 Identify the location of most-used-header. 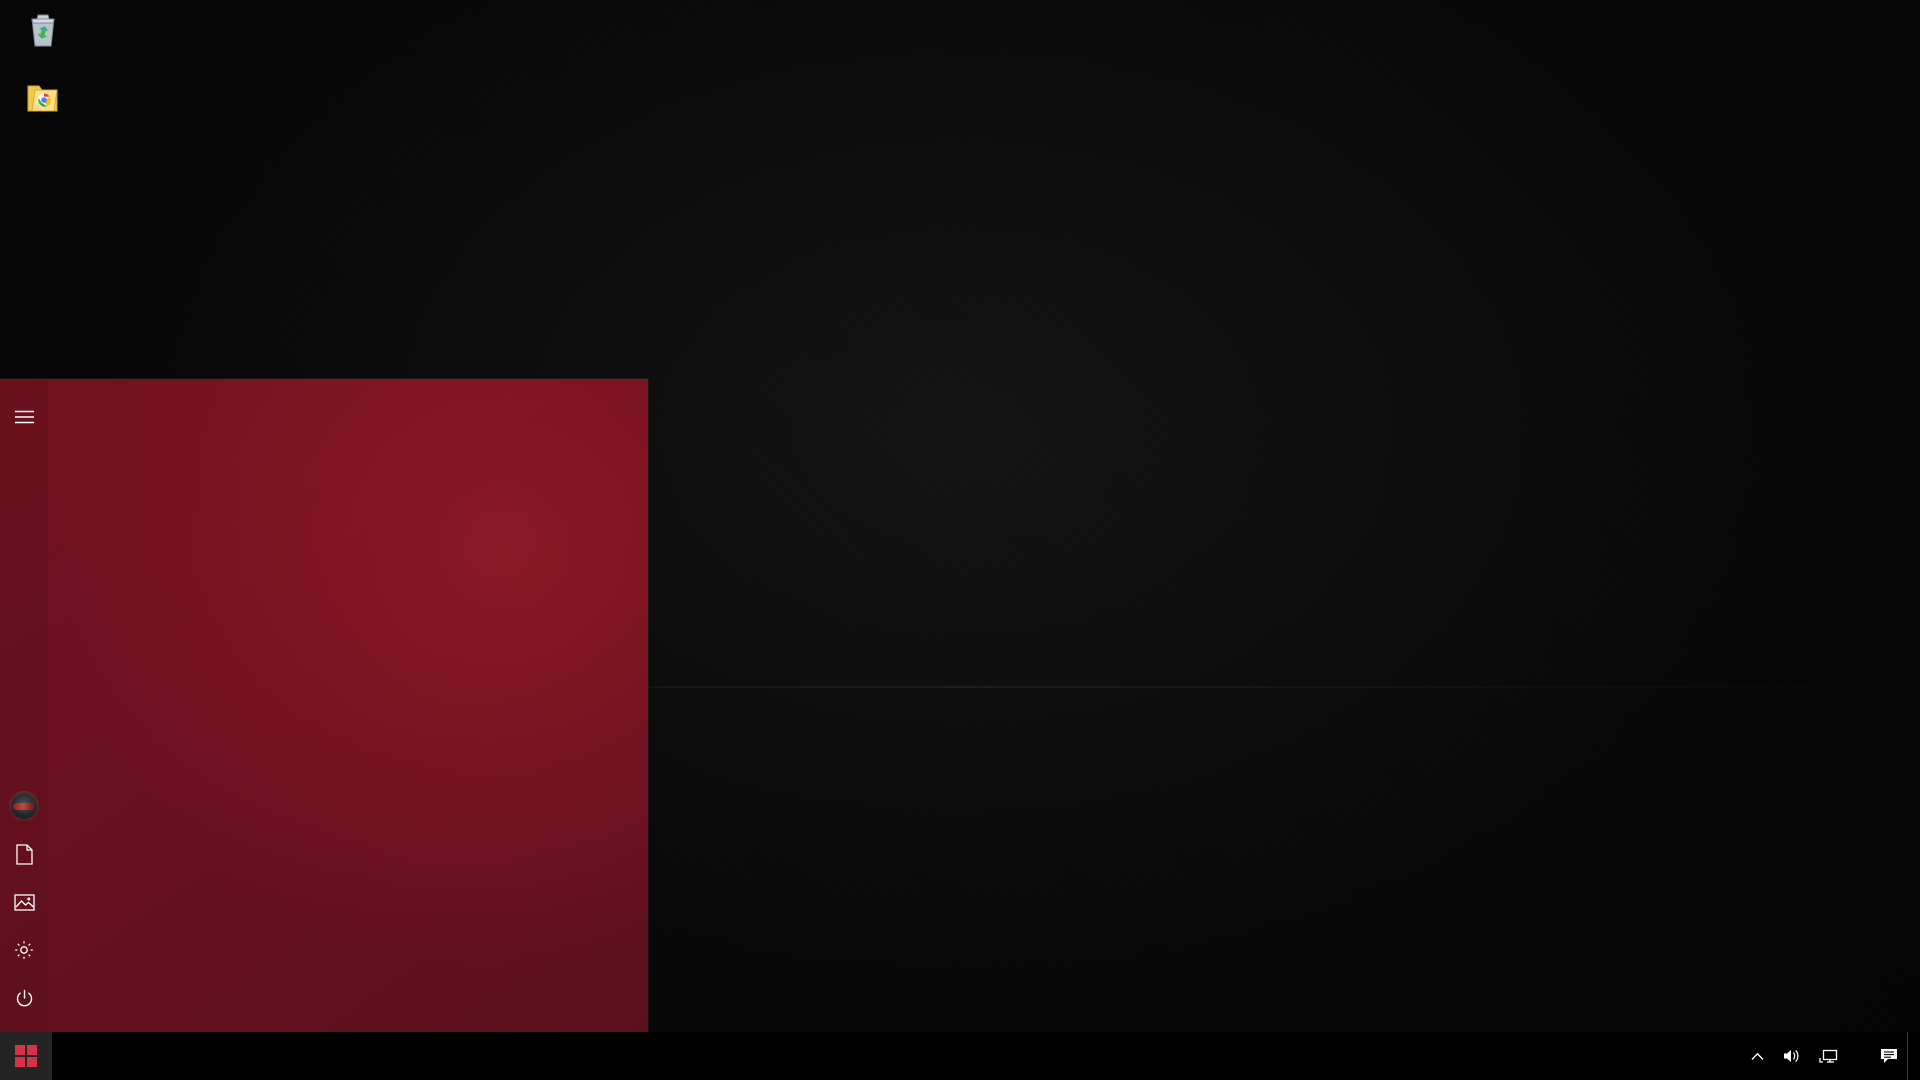
(176, 401).